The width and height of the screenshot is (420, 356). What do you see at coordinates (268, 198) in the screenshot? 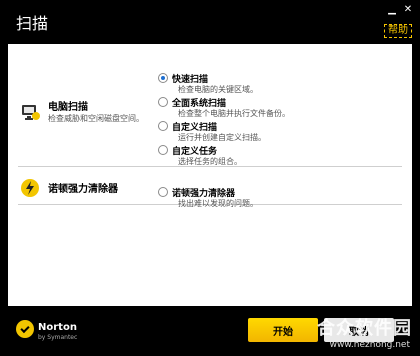
I see `option-power-eraser: 诺顿强力清除器 找出难以发现的问题。` at bounding box center [268, 198].